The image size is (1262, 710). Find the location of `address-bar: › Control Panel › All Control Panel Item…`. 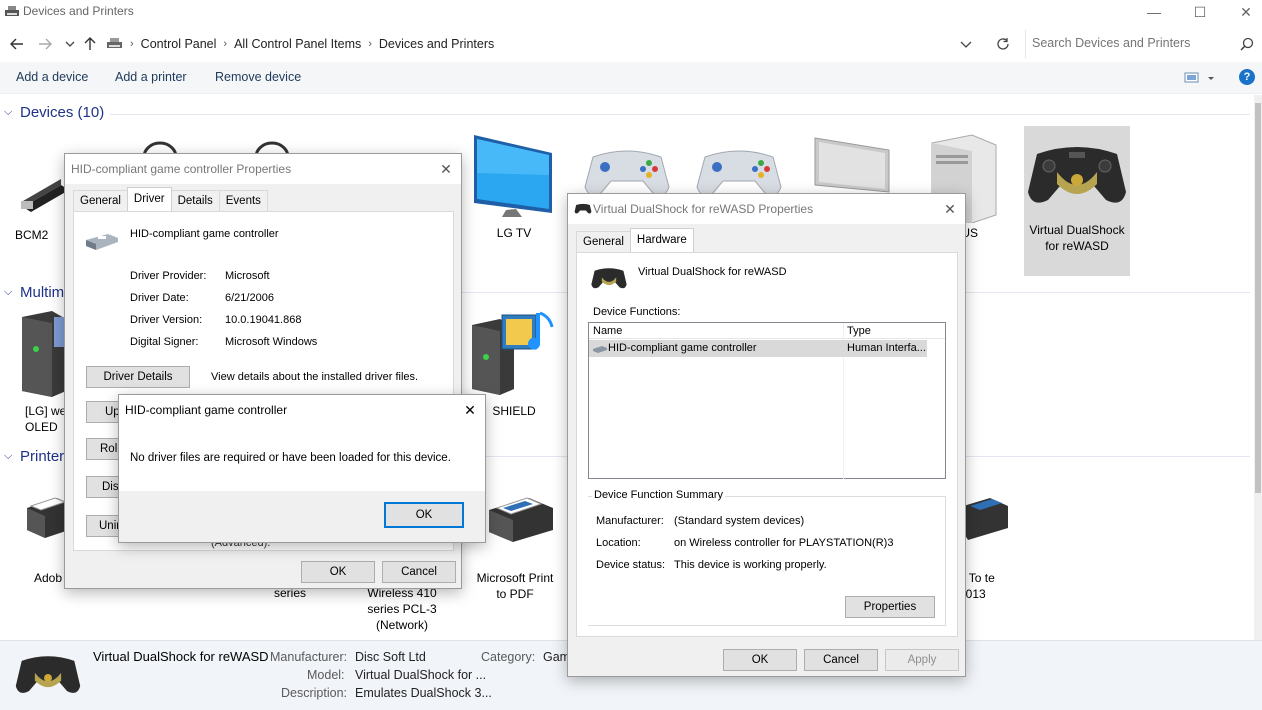

address-bar: › Control Panel › All Control Panel Item… is located at coordinates (542, 44).